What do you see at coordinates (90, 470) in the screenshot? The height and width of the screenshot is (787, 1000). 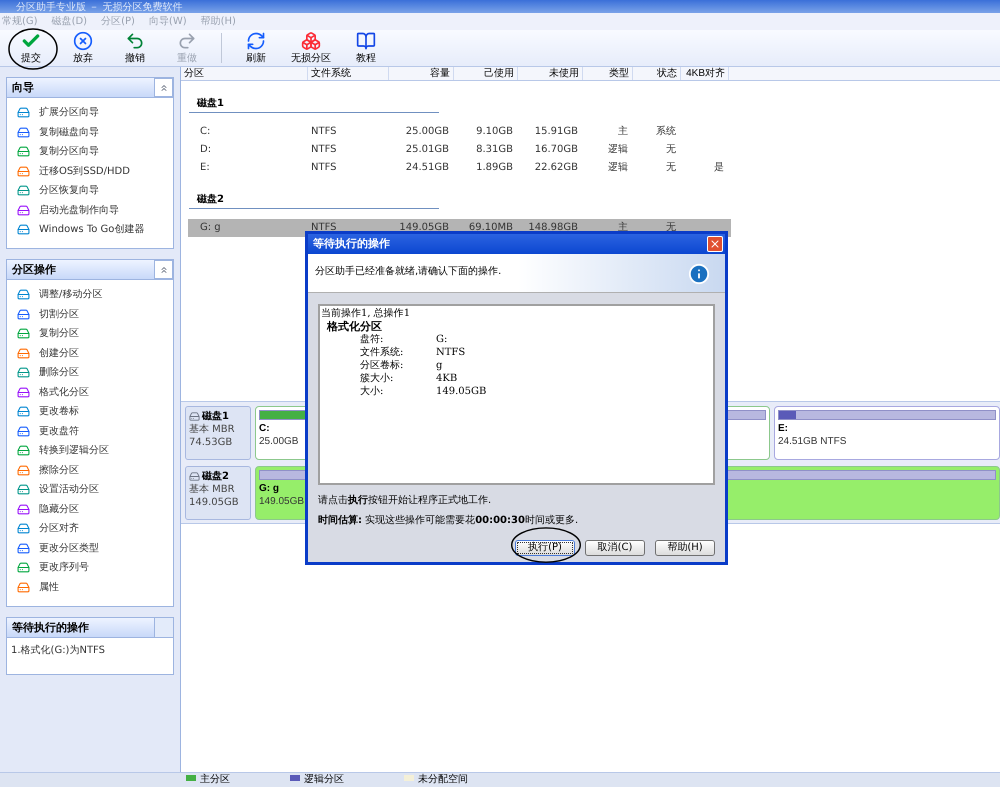 I see `panel-item: 擦除分区` at bounding box center [90, 470].